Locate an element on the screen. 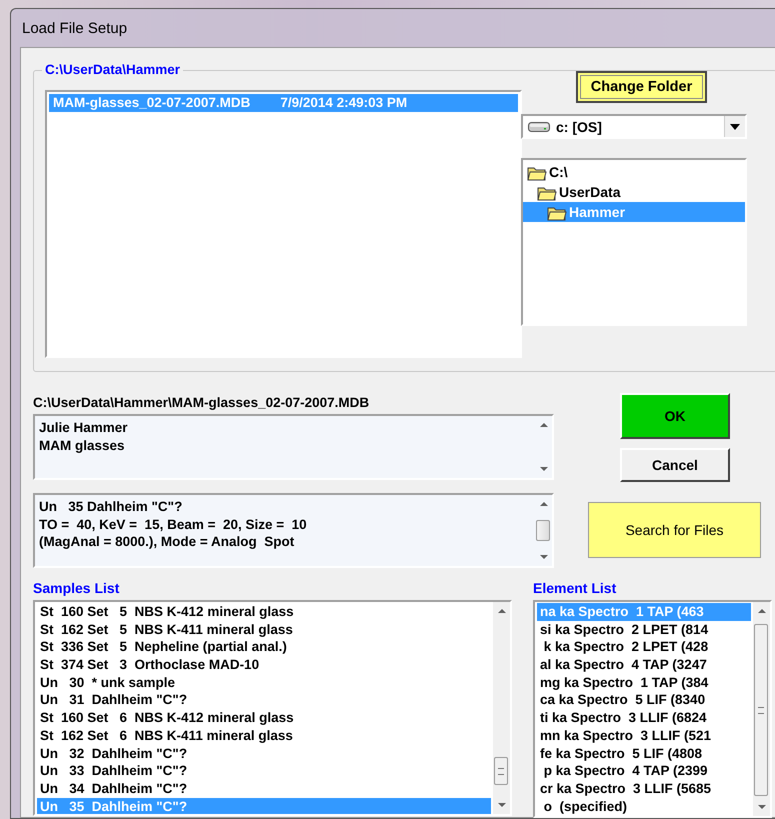 Image resolution: width=775 pixels, height=819 pixels. list-item: o (specified) is located at coordinates (644, 807).